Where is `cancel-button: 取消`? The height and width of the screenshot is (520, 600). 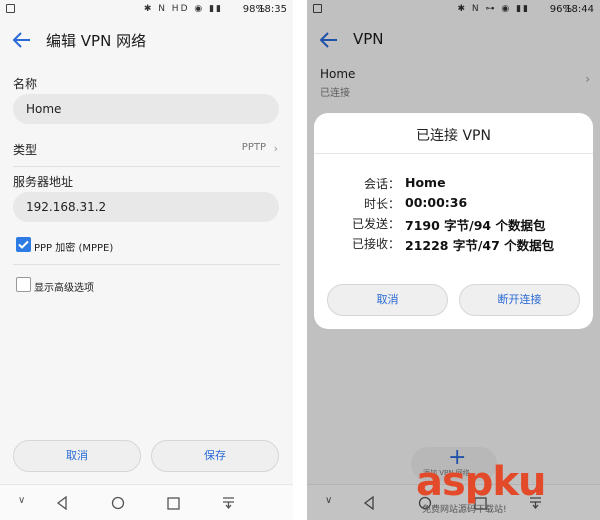 cancel-button: 取消 is located at coordinates (77, 456).